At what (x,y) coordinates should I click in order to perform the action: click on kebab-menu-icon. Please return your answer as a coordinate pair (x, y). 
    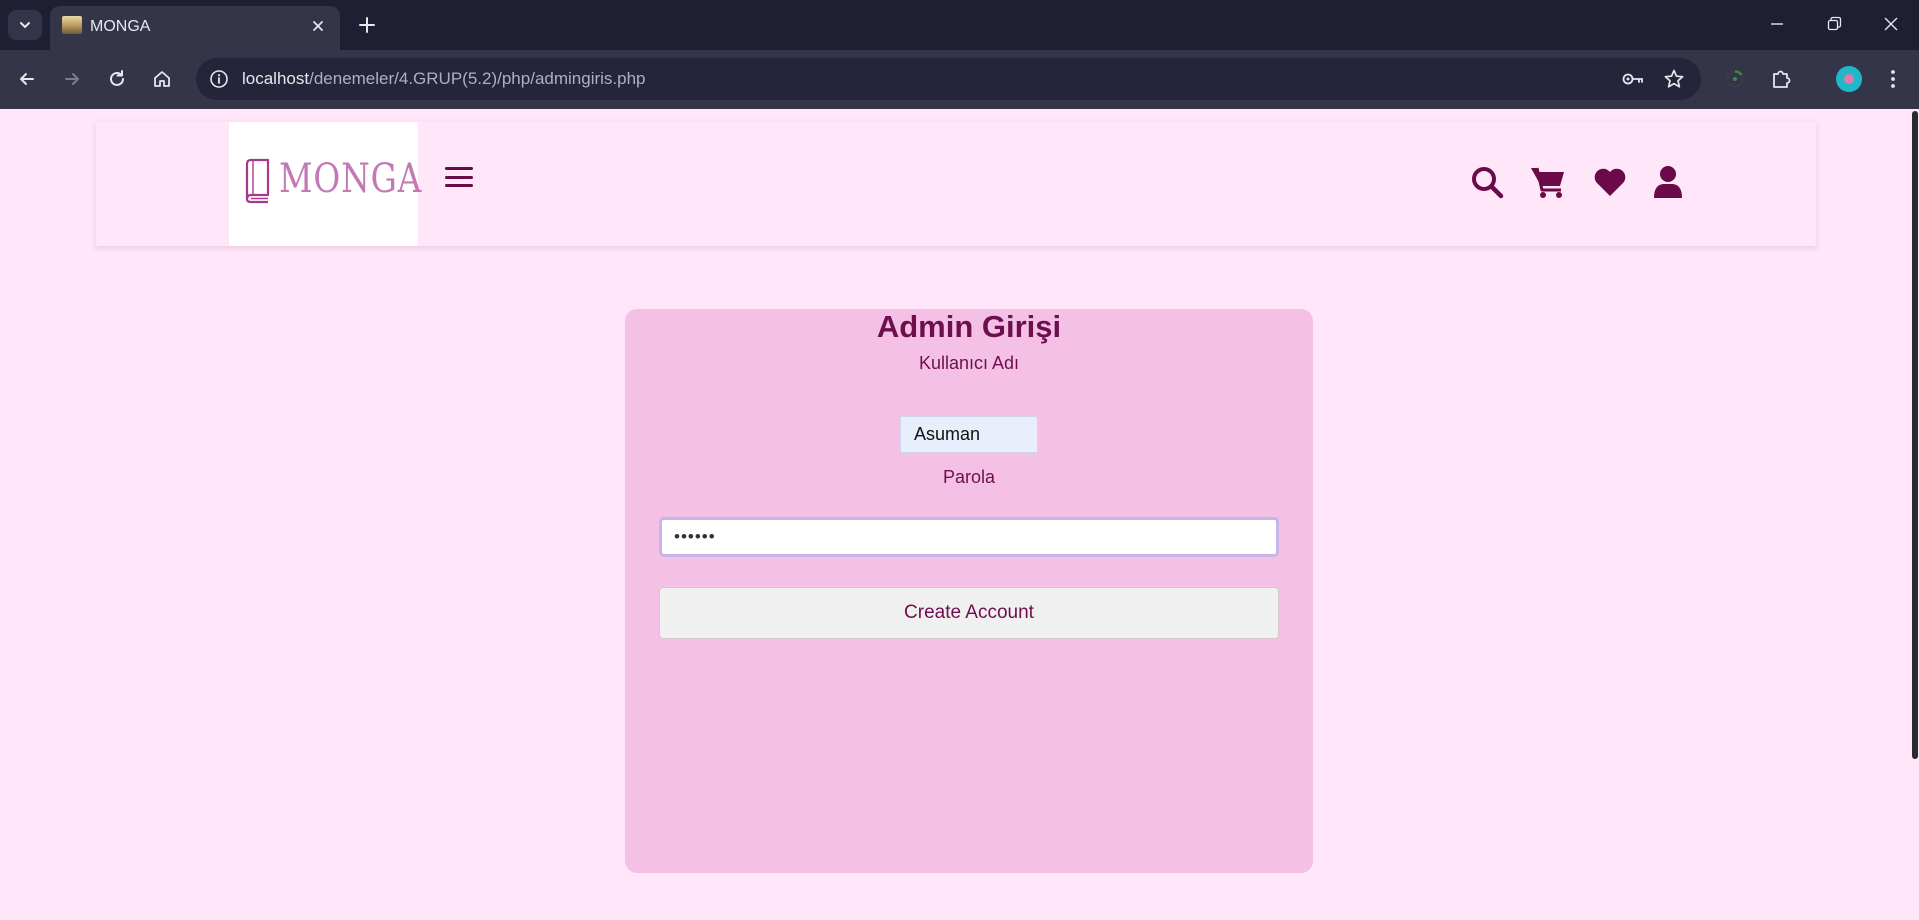
    Looking at the image, I should click on (1893, 79).